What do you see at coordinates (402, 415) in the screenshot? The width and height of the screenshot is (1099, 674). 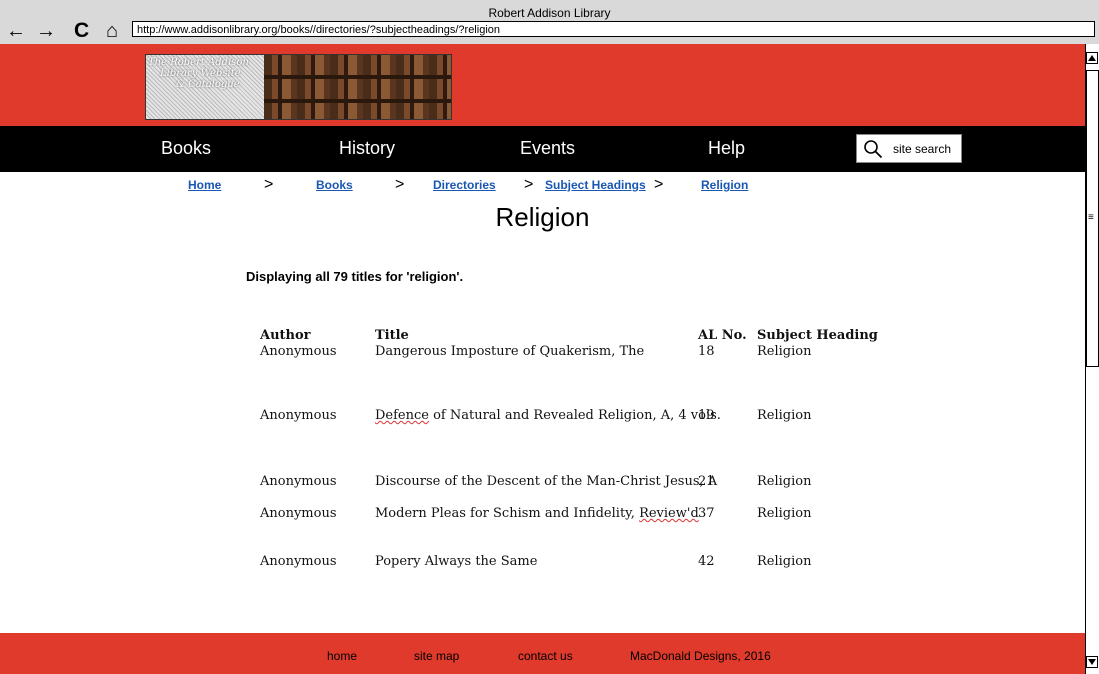 I see `spellcheck-flagged-word: Defence` at bounding box center [402, 415].